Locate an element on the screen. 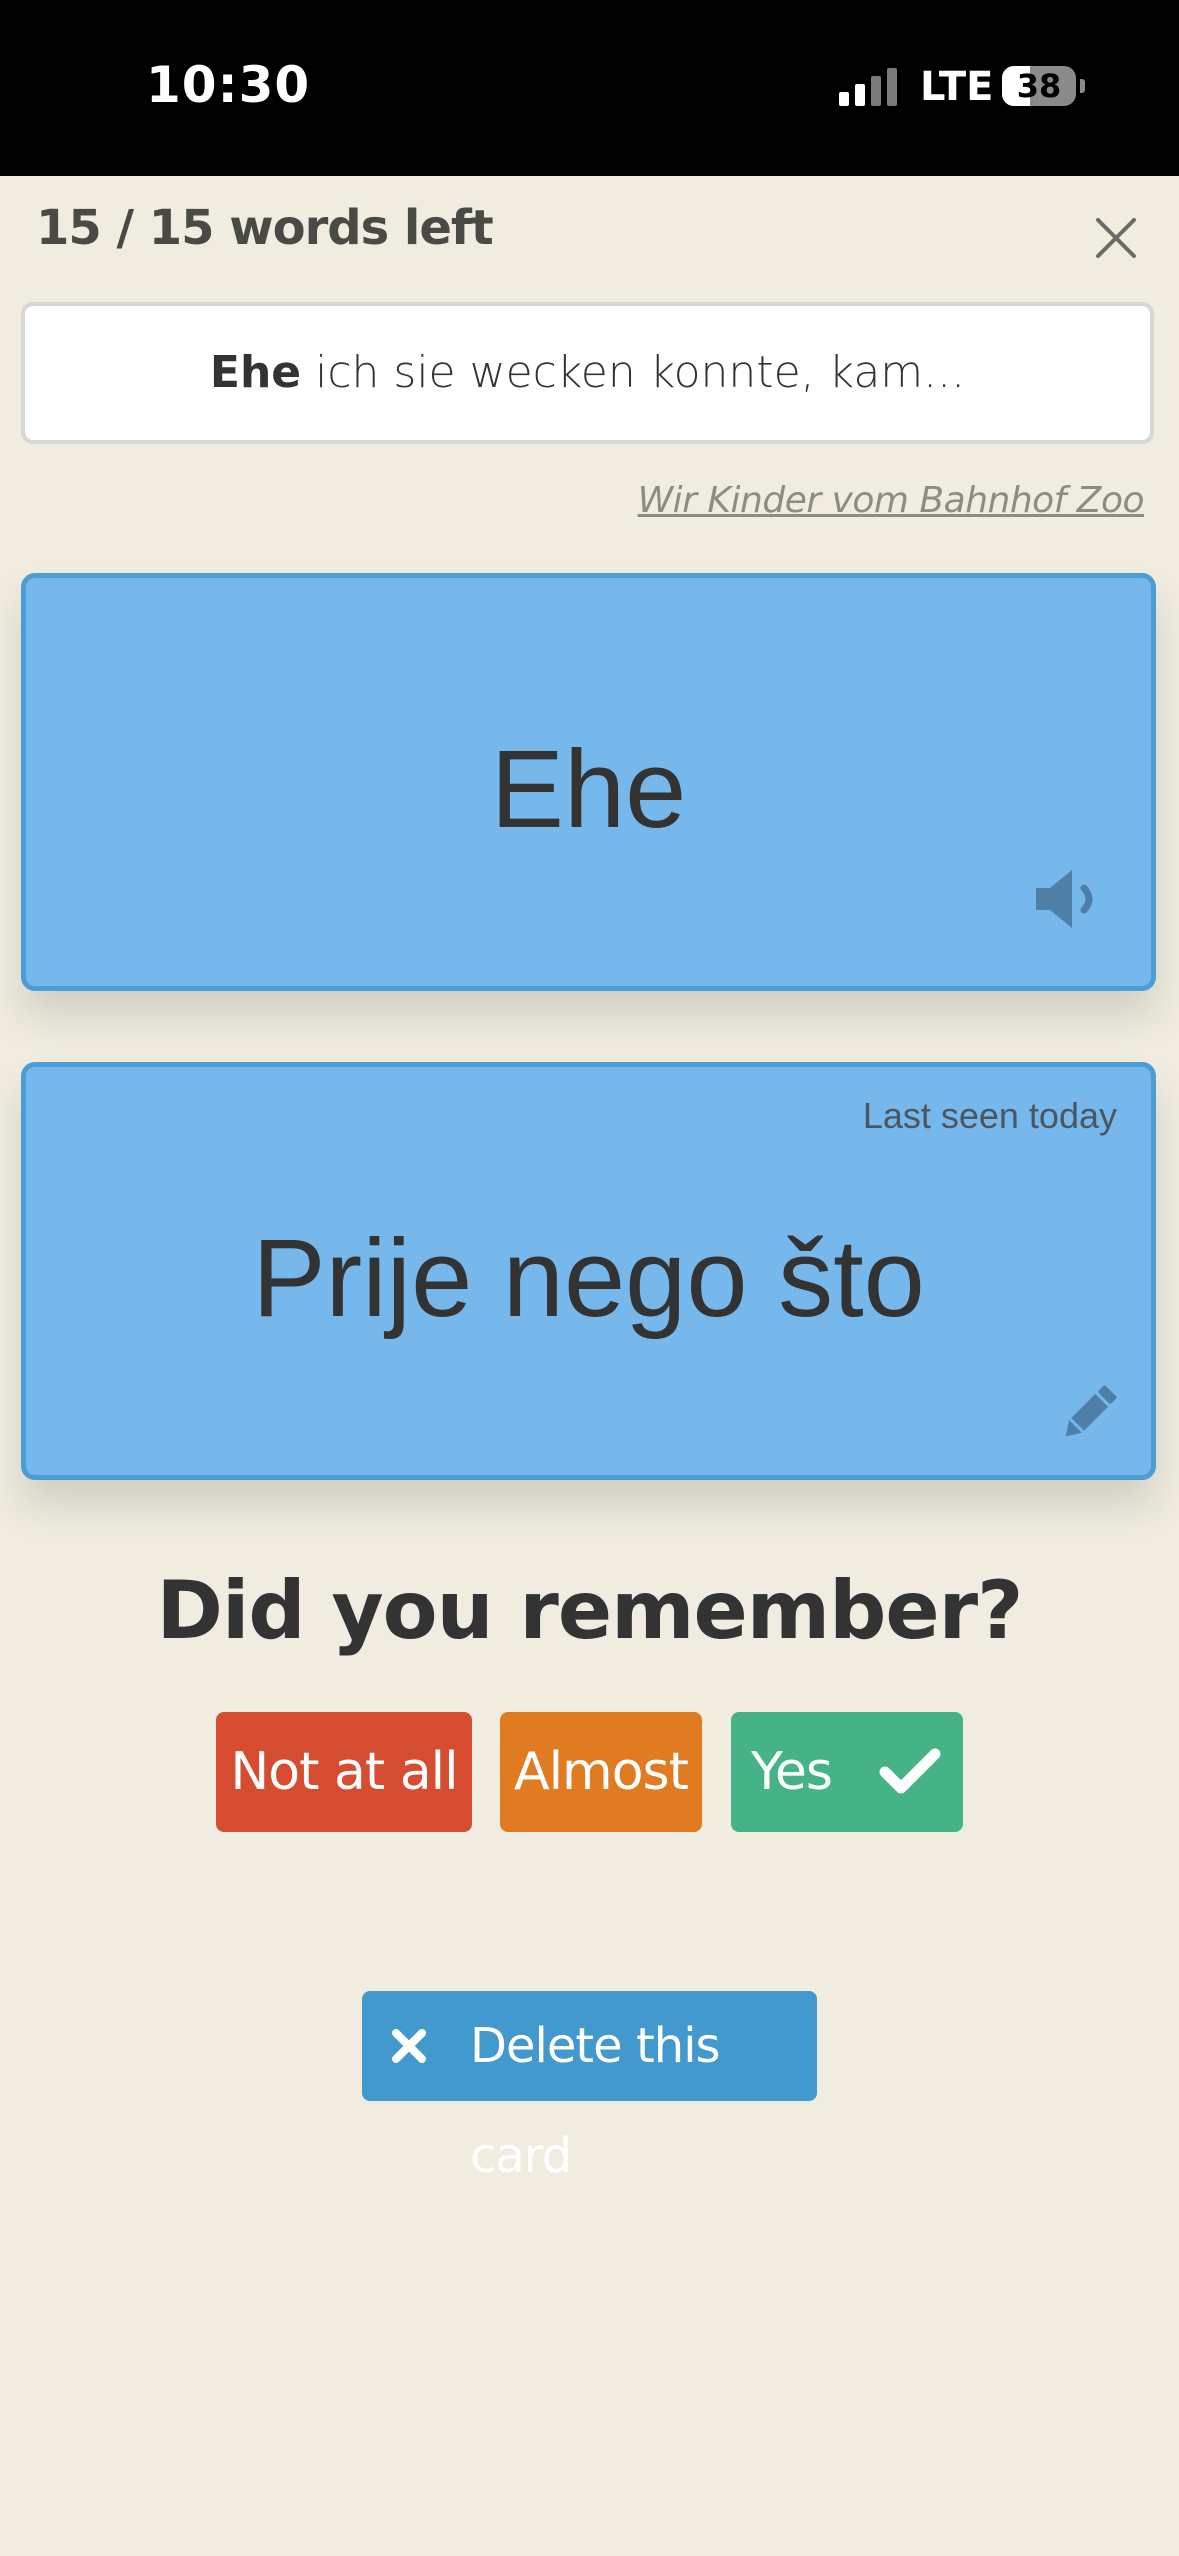 The image size is (1179, 2556). battery-nub is located at coordinates (1082, 86).